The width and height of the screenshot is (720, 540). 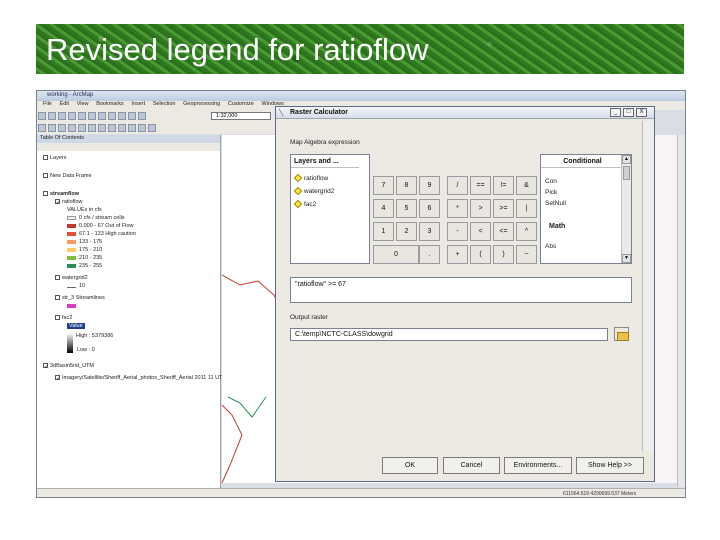 What do you see at coordinates (68, 202) in the screenshot?
I see `toc-ratioflow: ✓ratioflow` at bounding box center [68, 202].